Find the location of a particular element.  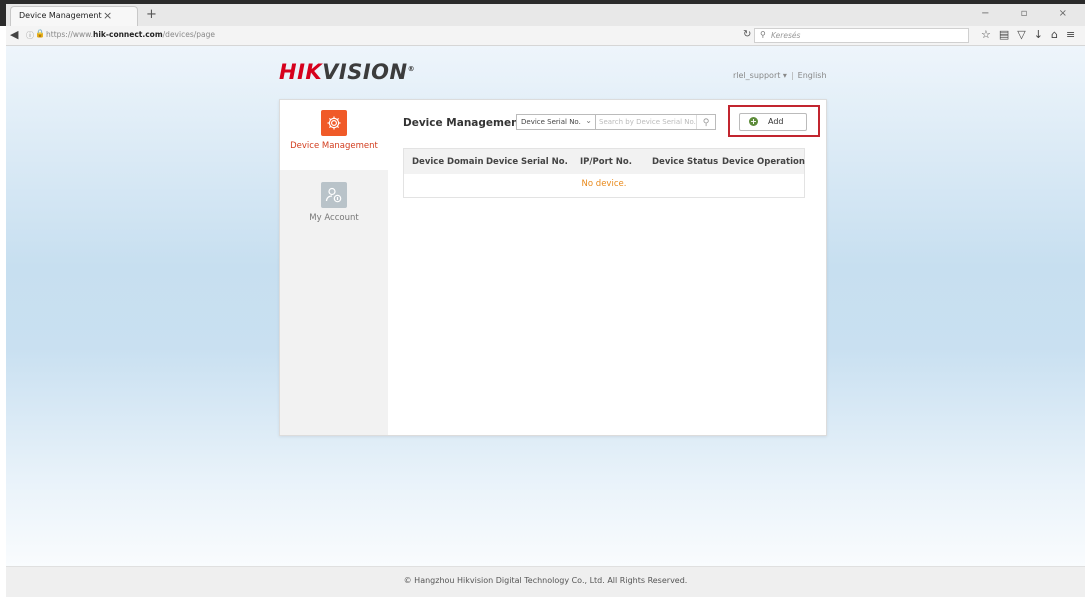

url-domain: hik-connect.com is located at coordinates (127, 34).